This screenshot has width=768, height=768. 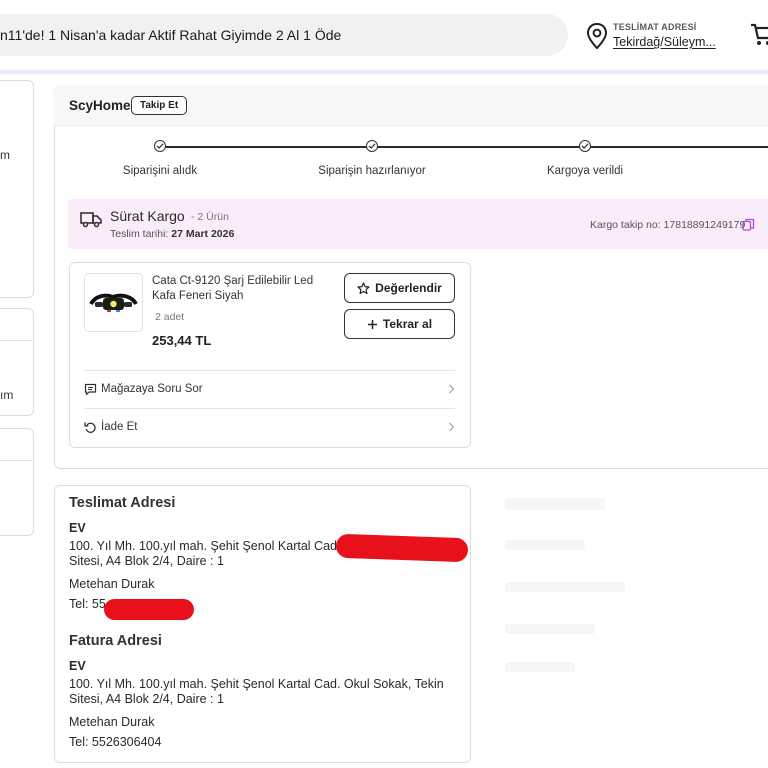 What do you see at coordinates (90, 427) in the screenshot?
I see `return-icon` at bounding box center [90, 427].